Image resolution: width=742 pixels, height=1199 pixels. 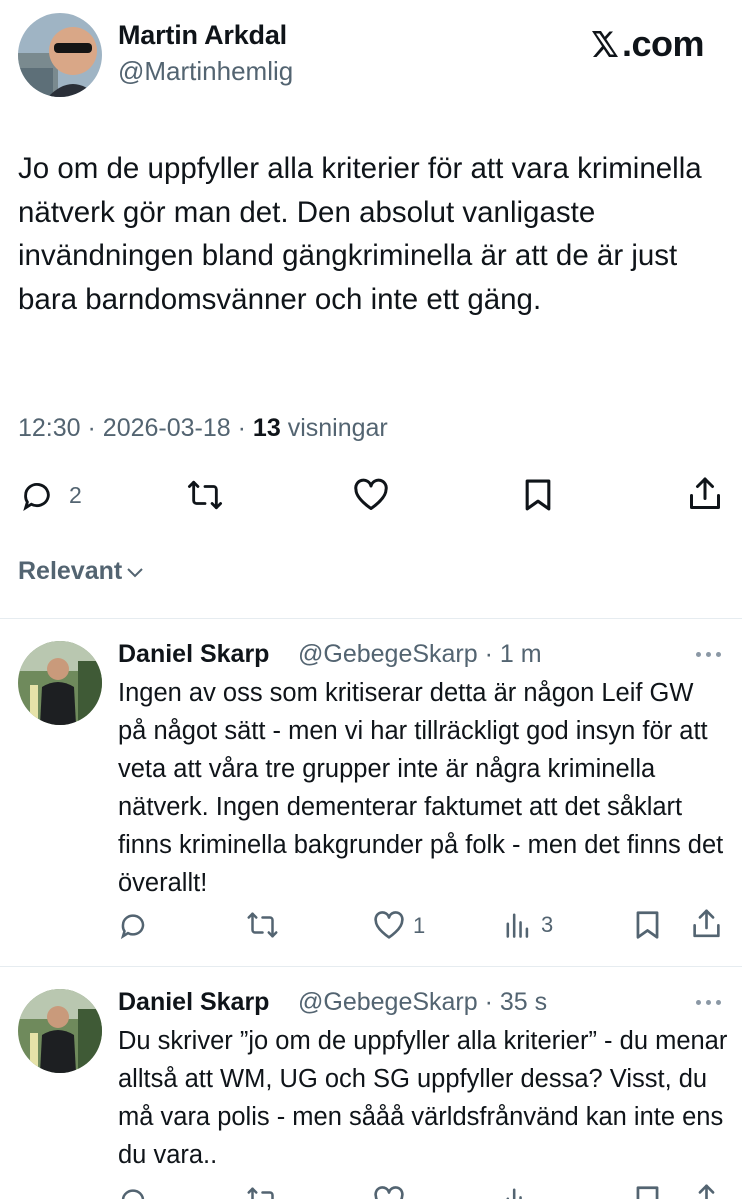 I want to click on tweet-date: 2026-03-18, so click(x=167, y=428).